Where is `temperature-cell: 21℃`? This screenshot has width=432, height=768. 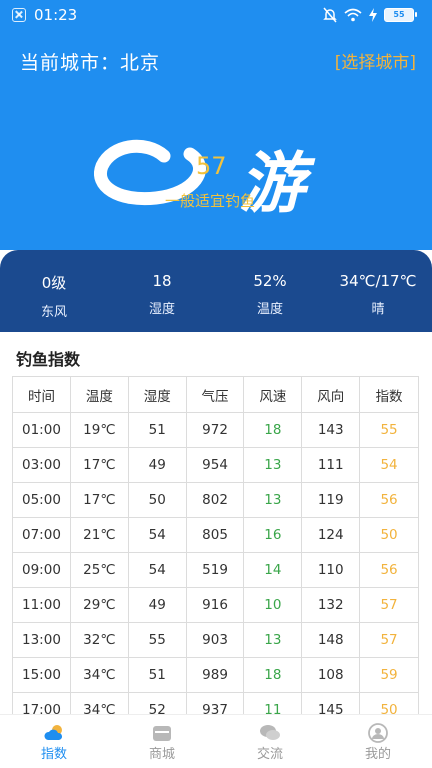 temperature-cell: 21℃ is located at coordinates (99, 535).